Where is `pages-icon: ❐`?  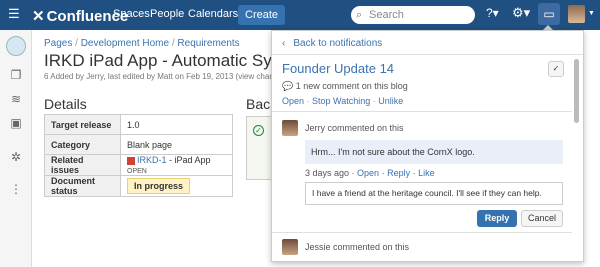
pages-icon: ❐ is located at coordinates (16, 75).